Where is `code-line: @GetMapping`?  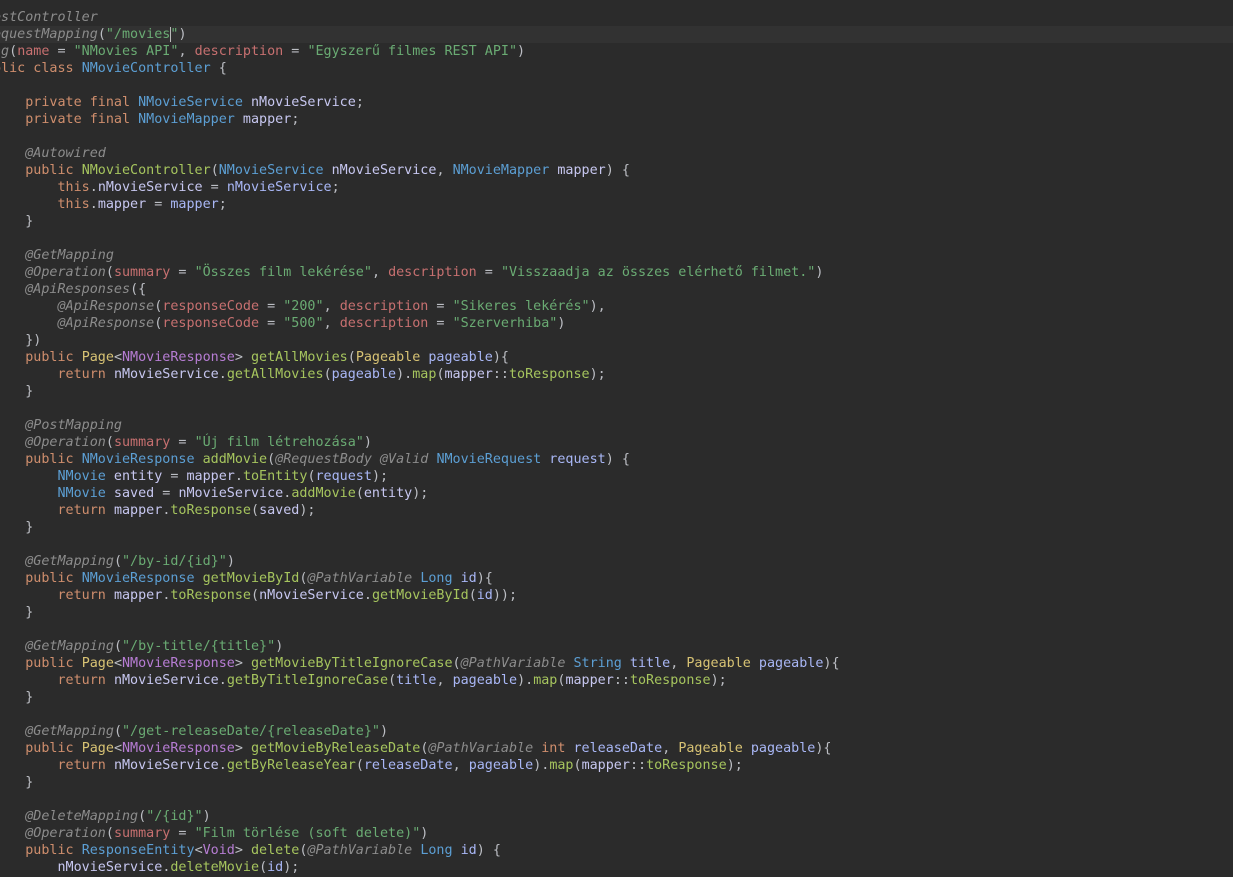
code-line: @GetMapping is located at coordinates (616, 255).